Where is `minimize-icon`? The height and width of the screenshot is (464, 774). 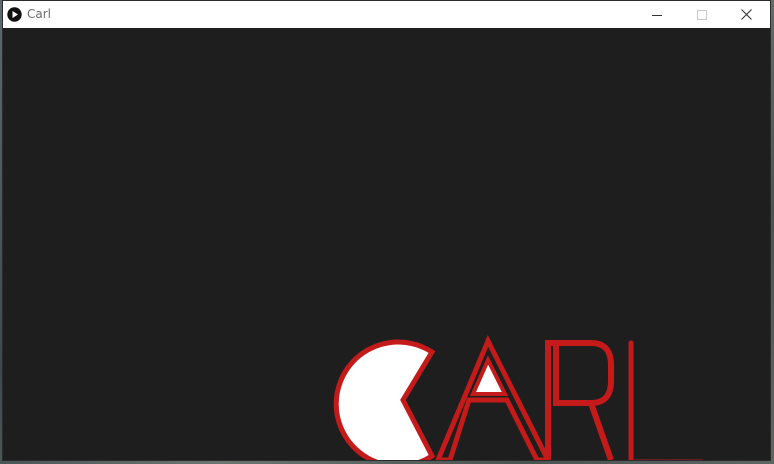
minimize-icon is located at coordinates (656, 15).